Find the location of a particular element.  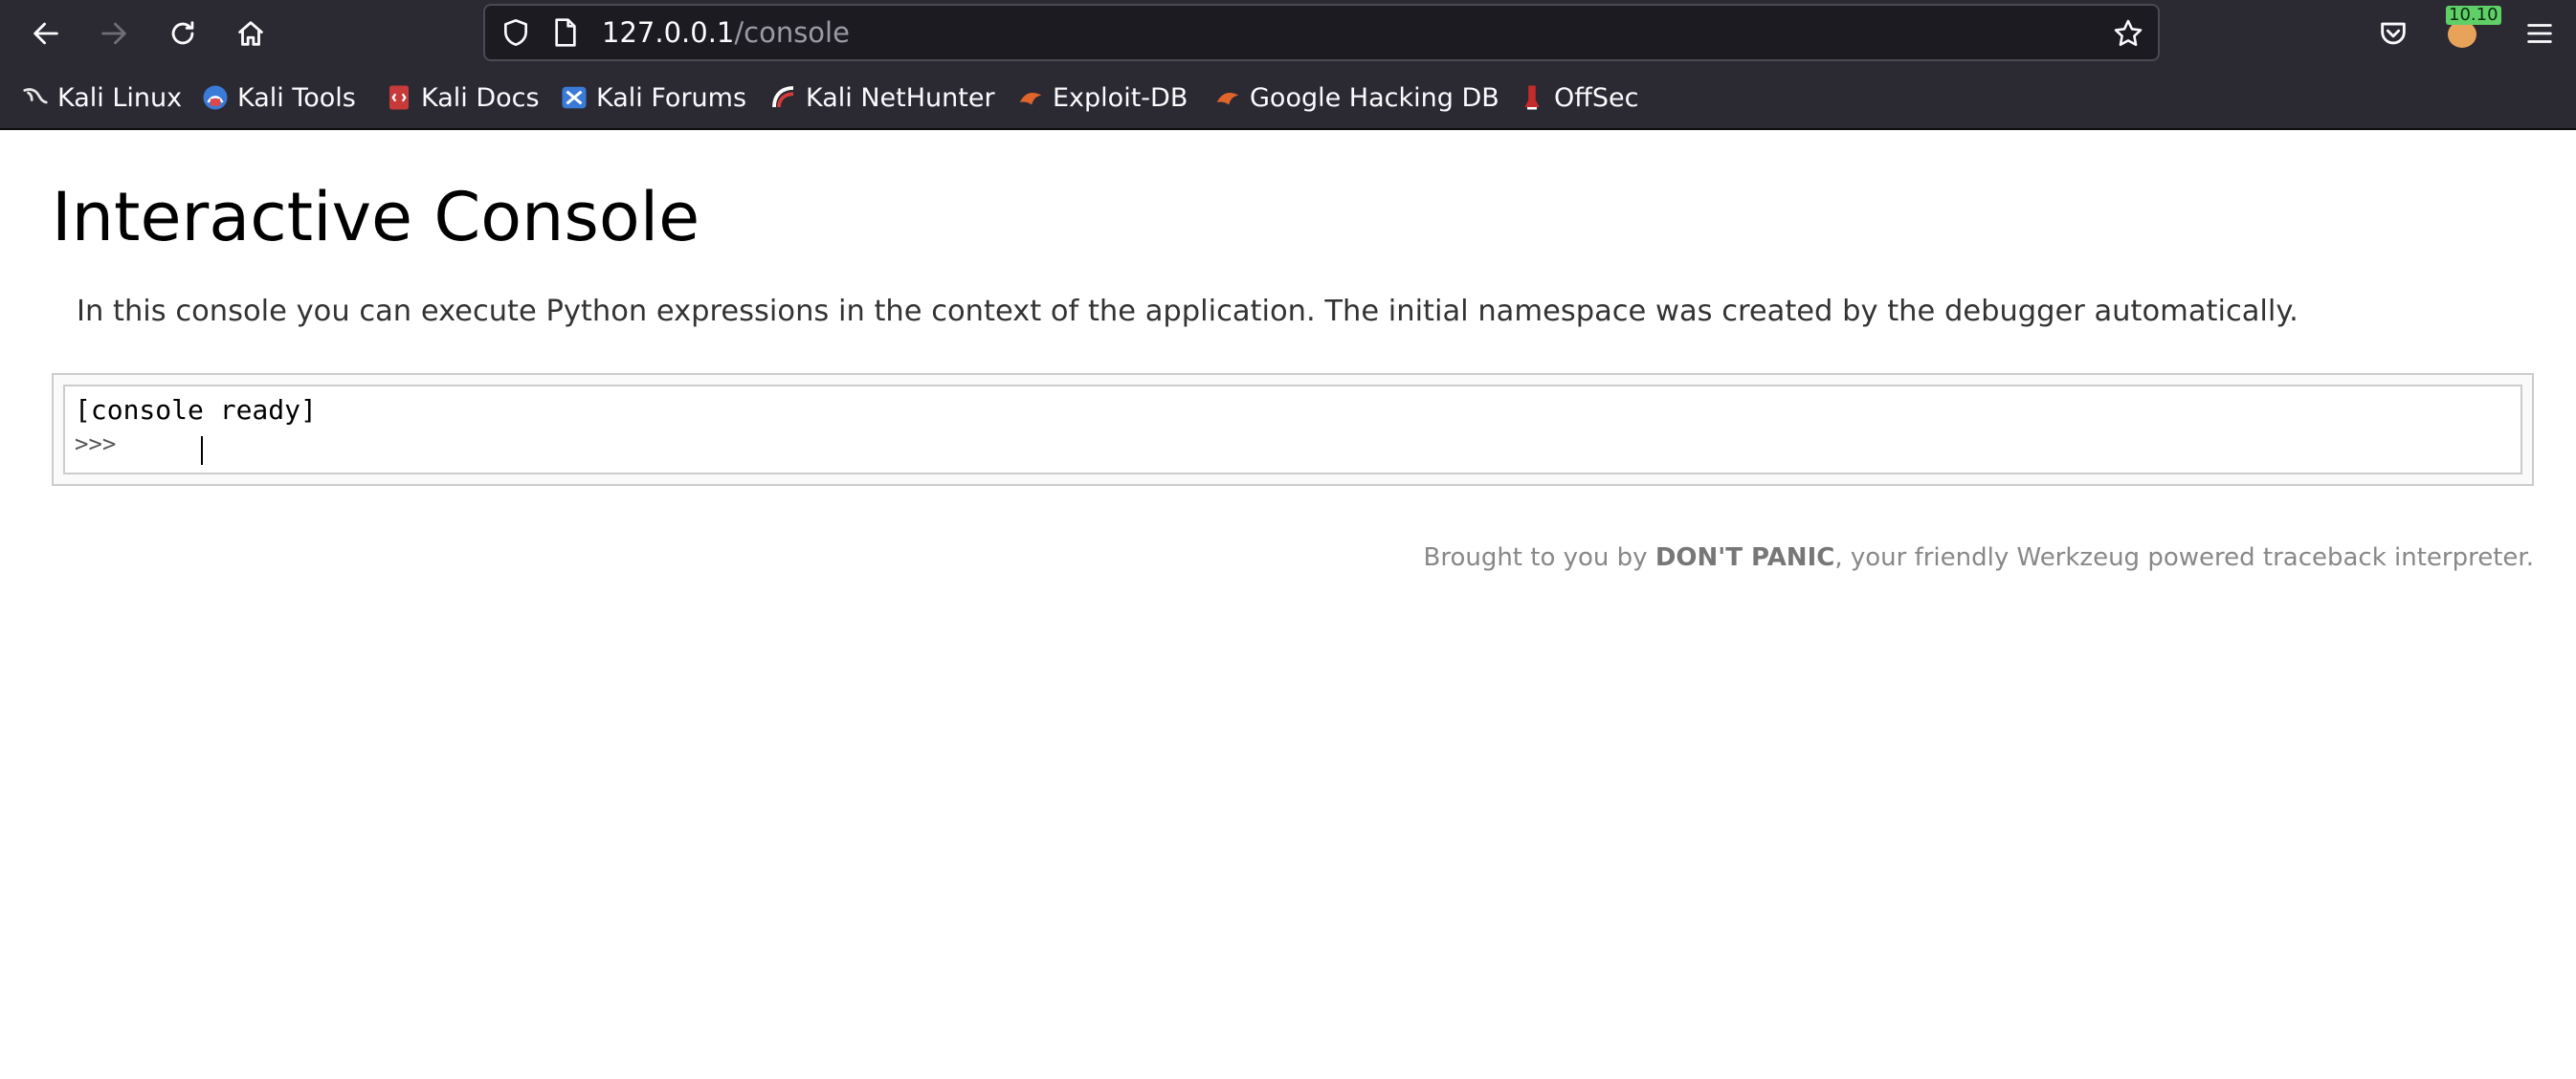

kali-forums-icon is located at coordinates (574, 97).